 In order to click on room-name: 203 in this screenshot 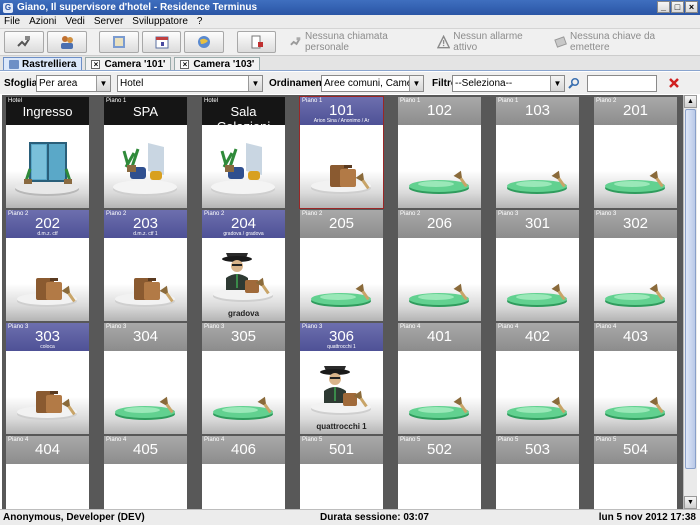, I will do `click(145, 223)`.